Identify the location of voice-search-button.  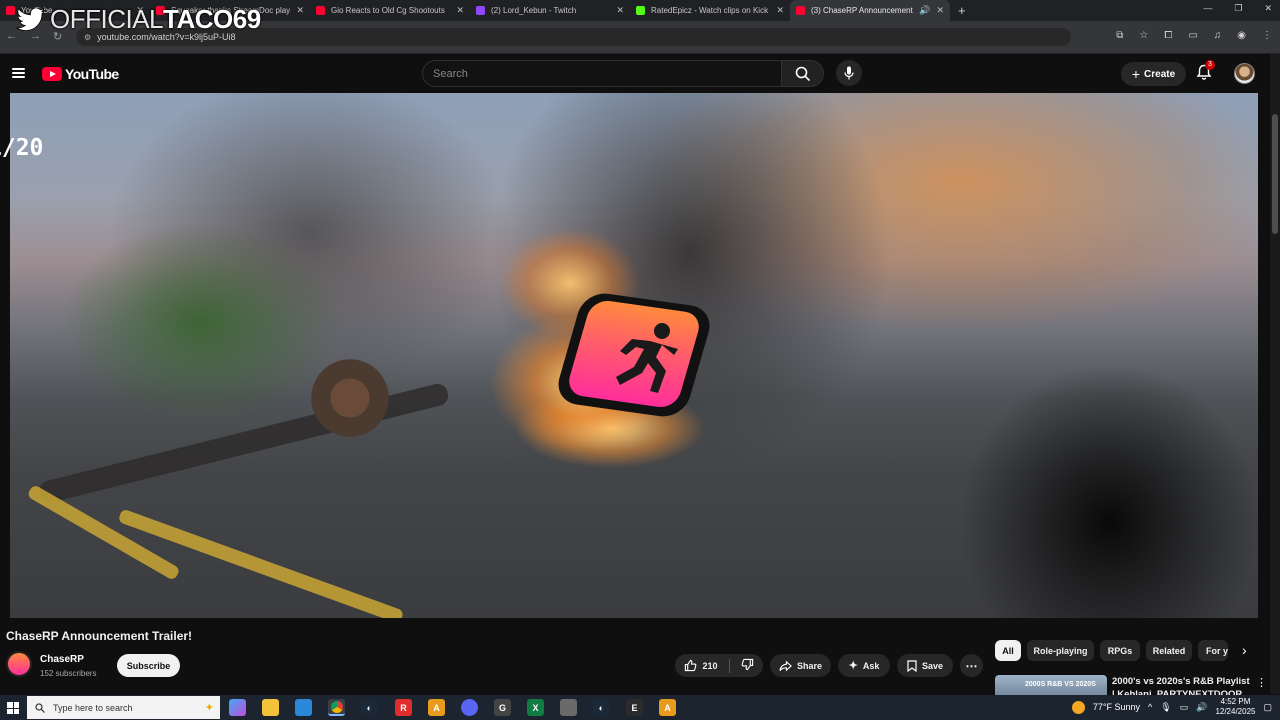
(849, 73).